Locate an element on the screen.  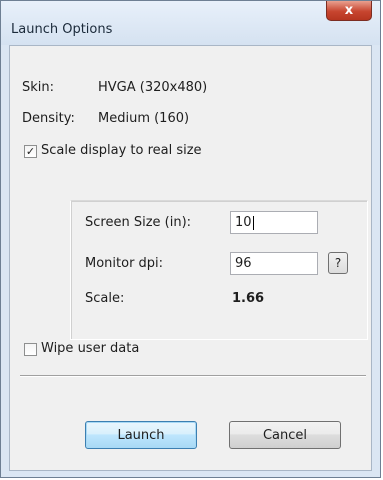
window-title: Launch Options is located at coordinates (62, 29).